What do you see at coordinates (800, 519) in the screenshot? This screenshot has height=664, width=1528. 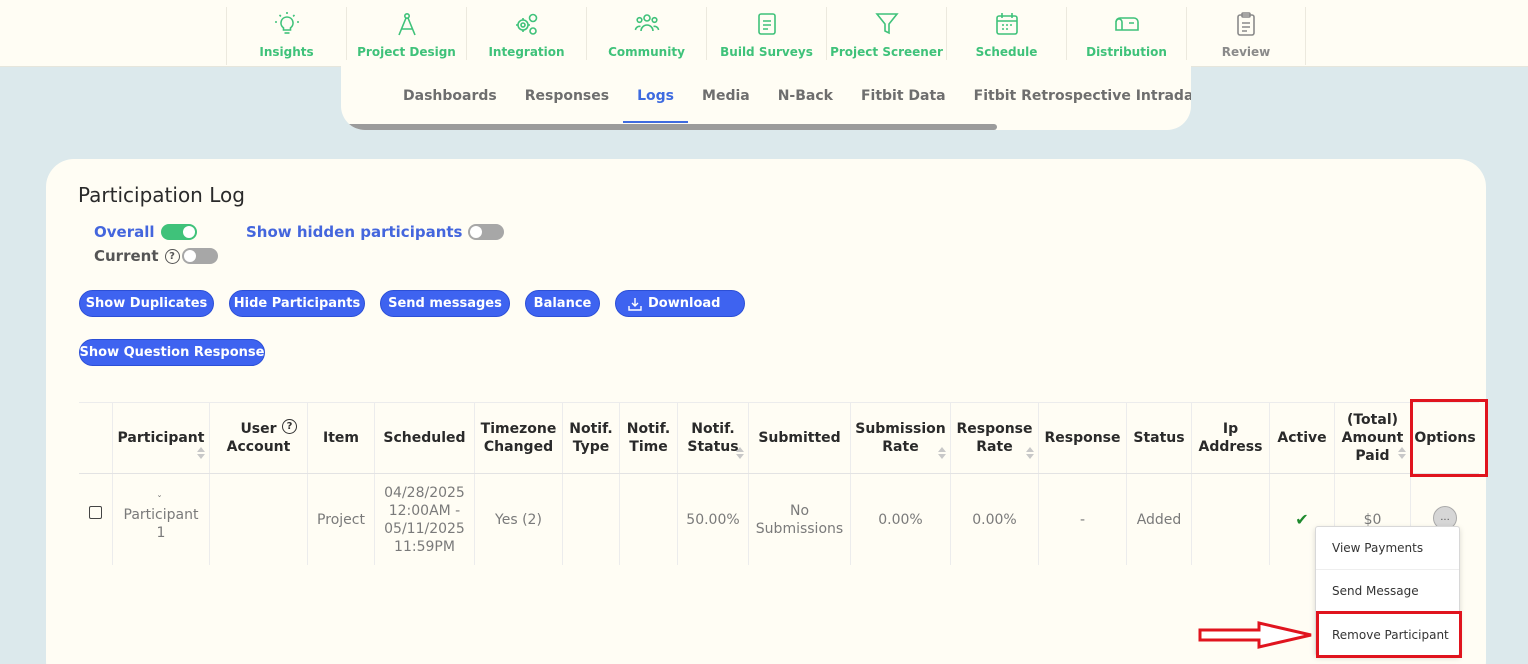 I see `cell-submitted: No Submissions` at bounding box center [800, 519].